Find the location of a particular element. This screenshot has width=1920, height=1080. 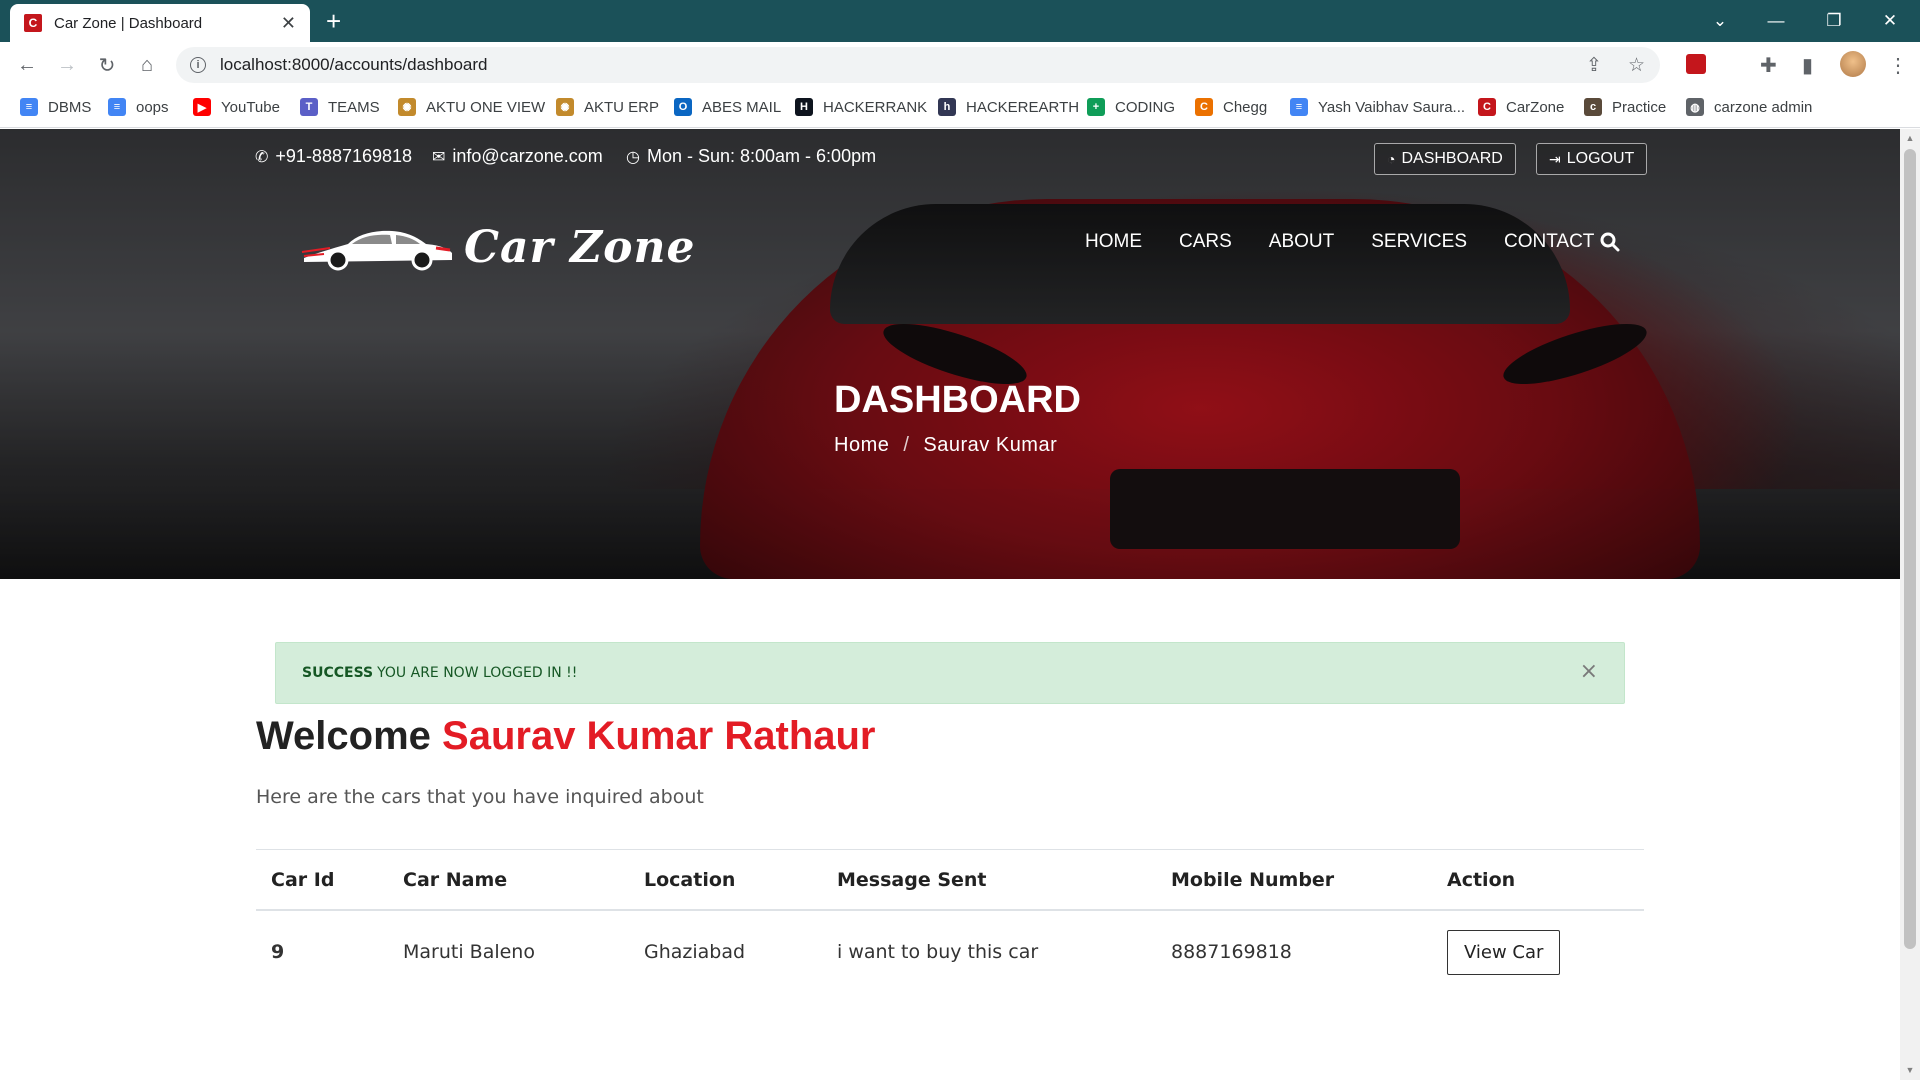

bookmark-label: YouTube is located at coordinates (250, 107).